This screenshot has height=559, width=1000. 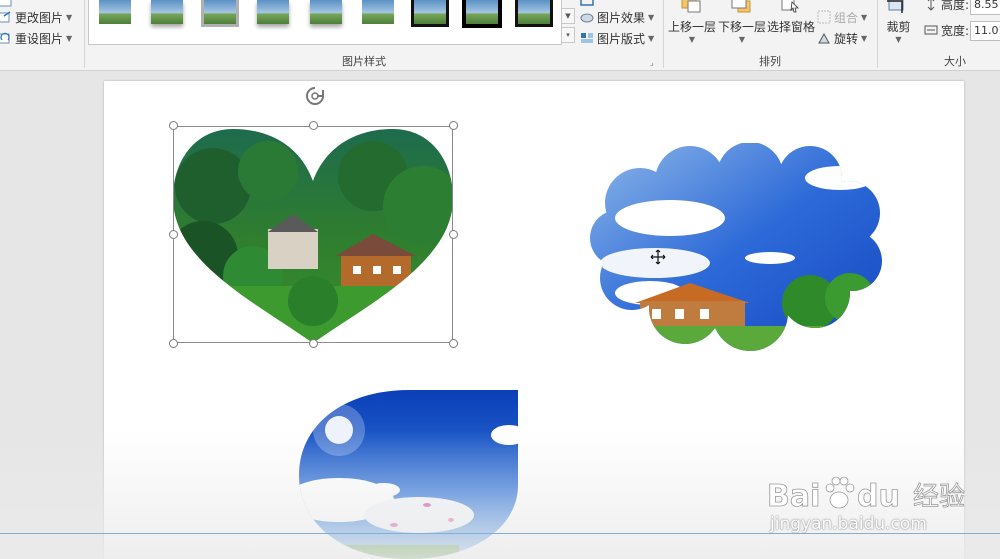 What do you see at coordinates (315, 96) in the screenshot?
I see `rotate-handle-icon` at bounding box center [315, 96].